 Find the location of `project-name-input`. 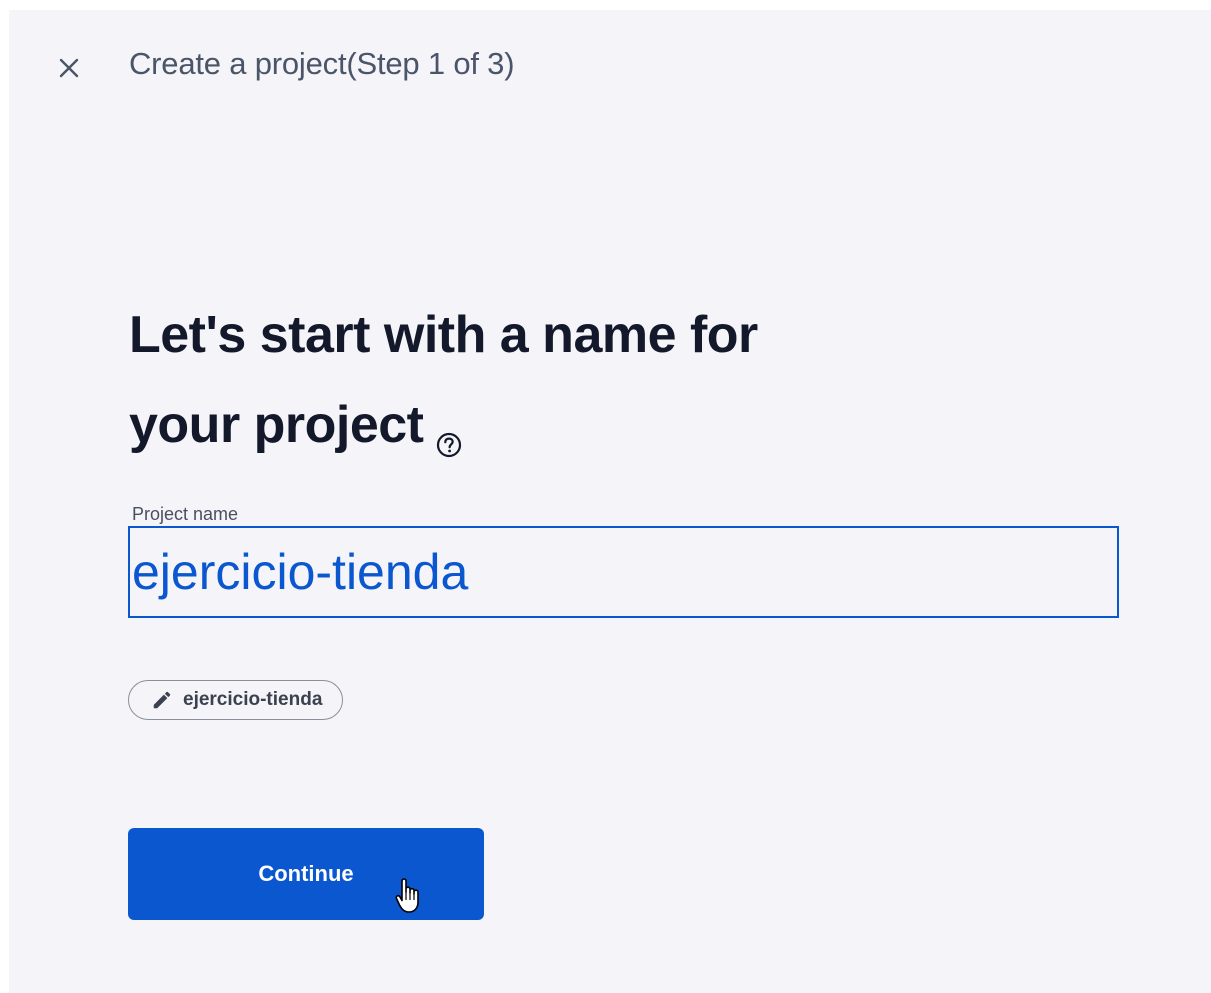

project-name-input is located at coordinates (623, 572).